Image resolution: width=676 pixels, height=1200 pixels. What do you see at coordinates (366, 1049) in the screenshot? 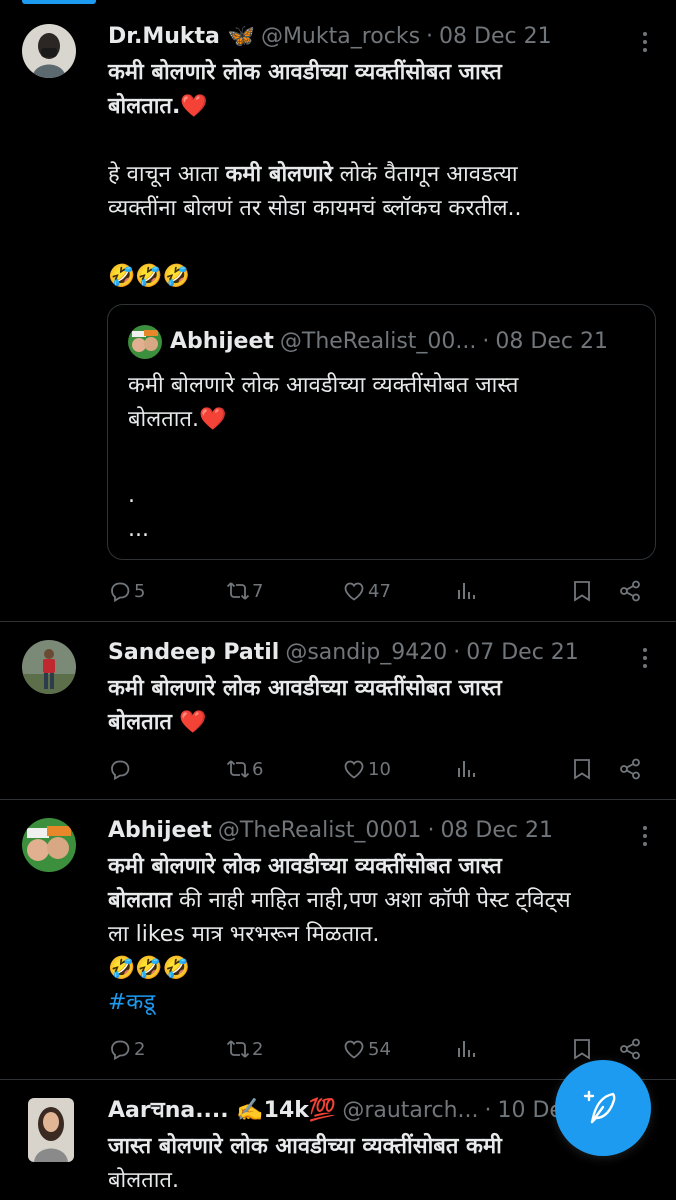
I see `like-button: 54` at bounding box center [366, 1049].